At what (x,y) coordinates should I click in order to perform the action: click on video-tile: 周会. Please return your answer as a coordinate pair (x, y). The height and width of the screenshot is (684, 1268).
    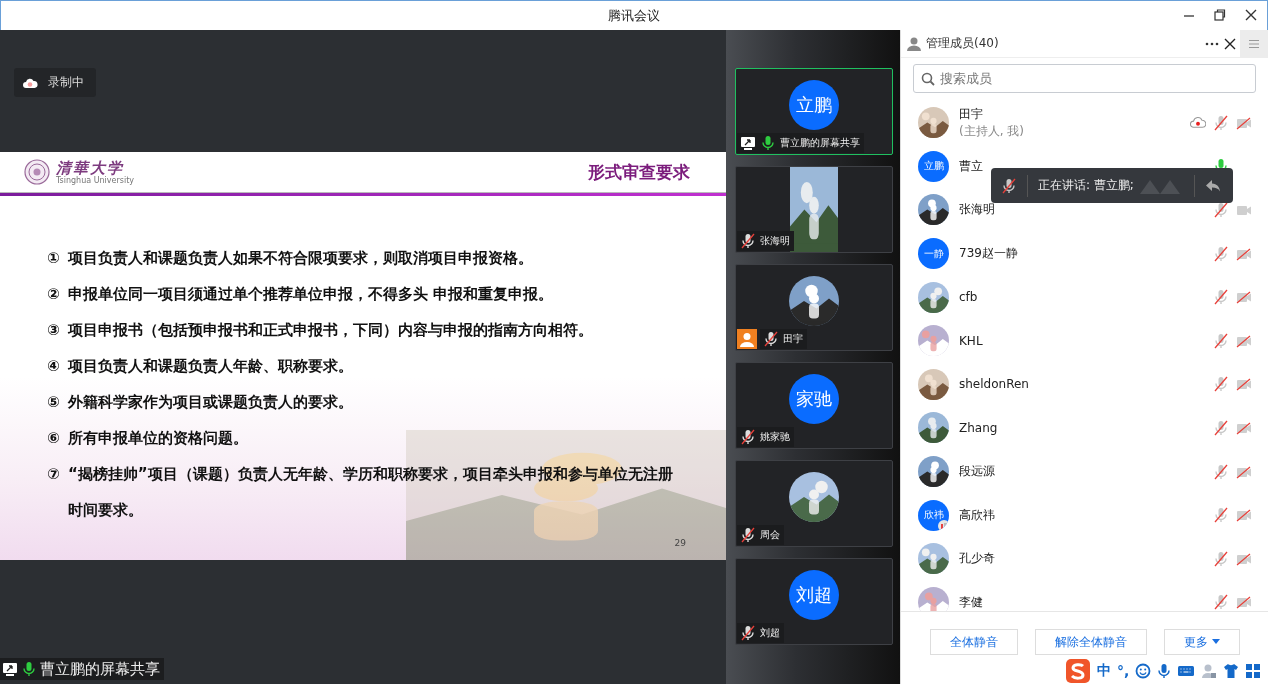
    Looking at the image, I should click on (814, 503).